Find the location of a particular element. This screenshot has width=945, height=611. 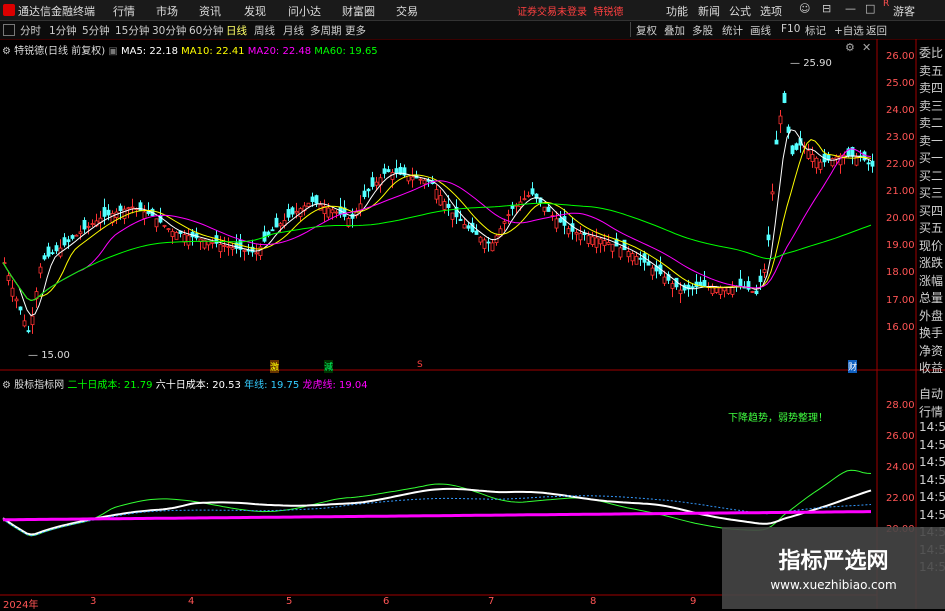

side-panel-item: 委比 is located at coordinates (931, 52).